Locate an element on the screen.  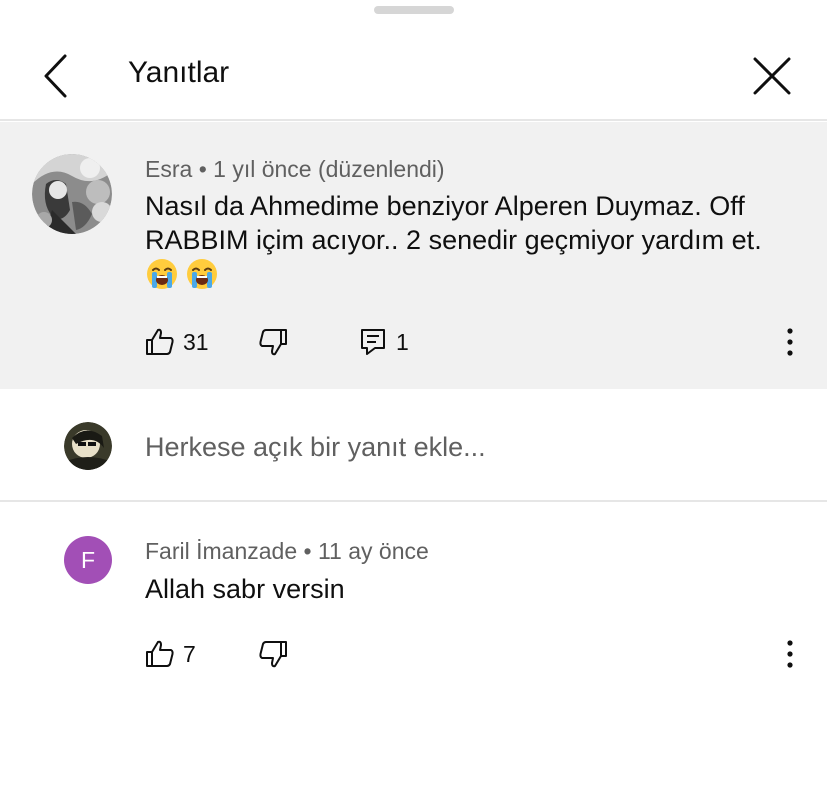
comment-author: Esra is located at coordinates (168, 169).